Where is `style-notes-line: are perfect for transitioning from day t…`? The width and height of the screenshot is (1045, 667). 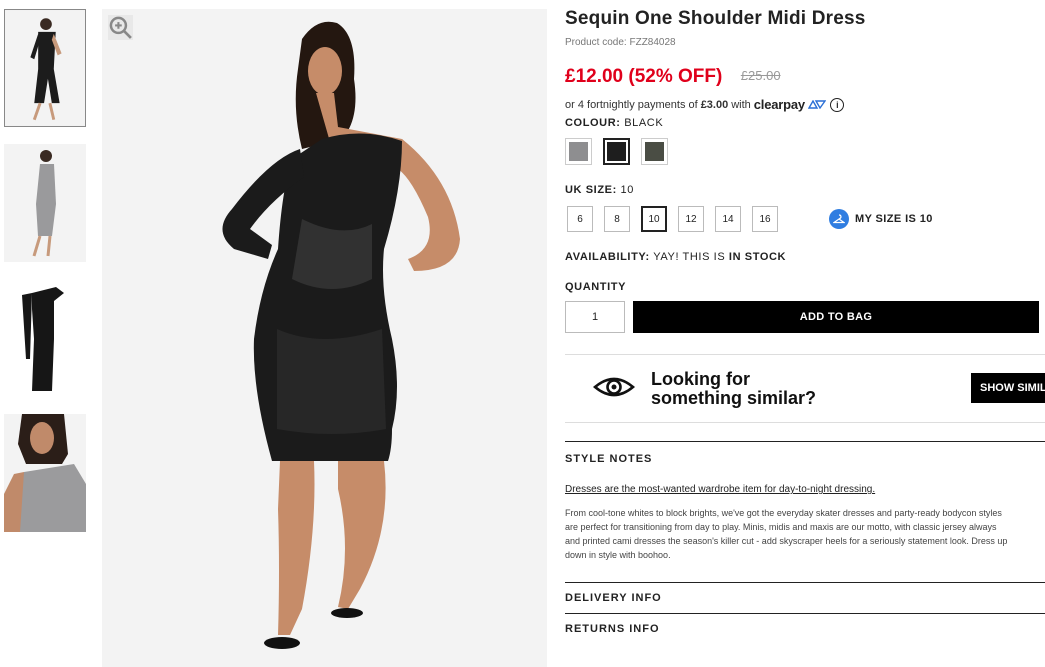
style-notes-line: are perfect for transitioning from day t… is located at coordinates (781, 527).